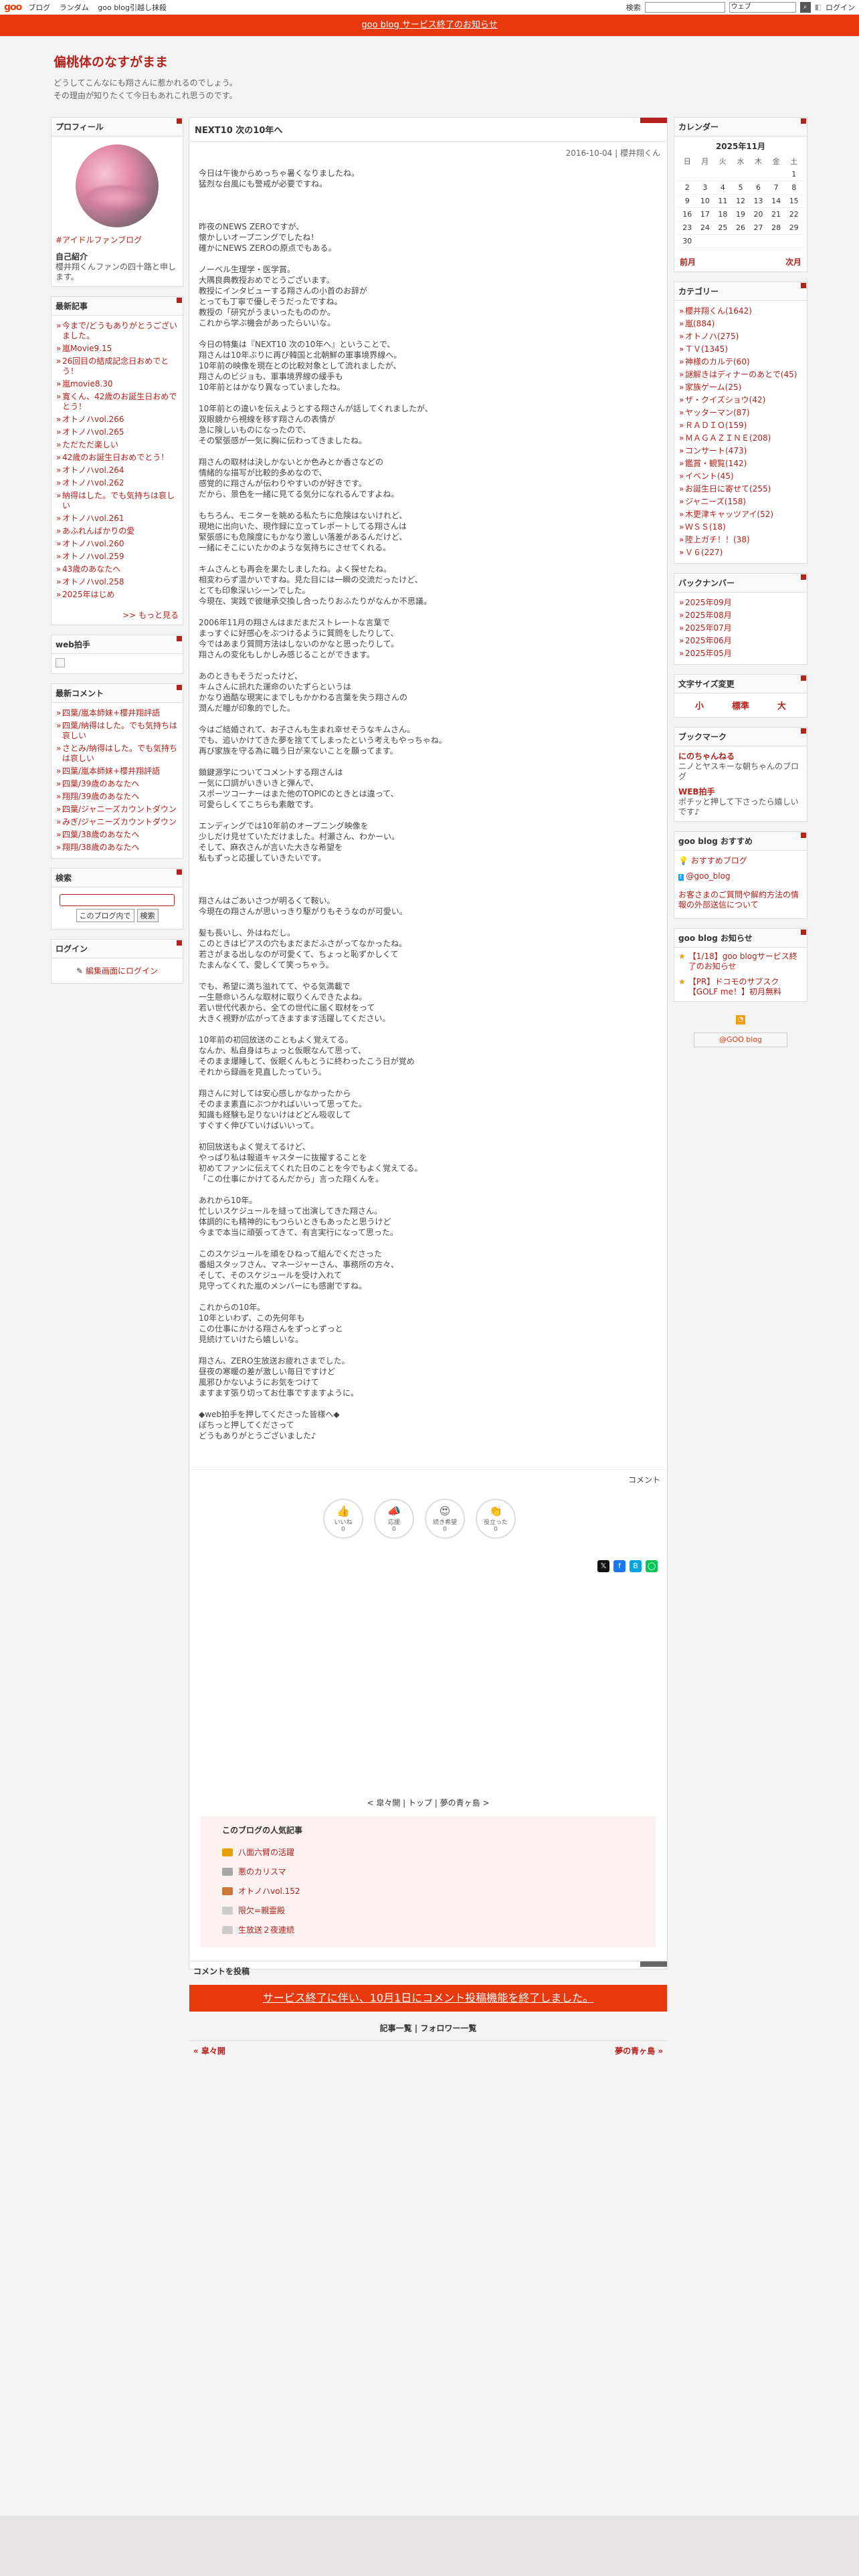 This screenshot has height=2576, width=859. I want to click on bookmark-2-link: WEB拍手, so click(740, 791).